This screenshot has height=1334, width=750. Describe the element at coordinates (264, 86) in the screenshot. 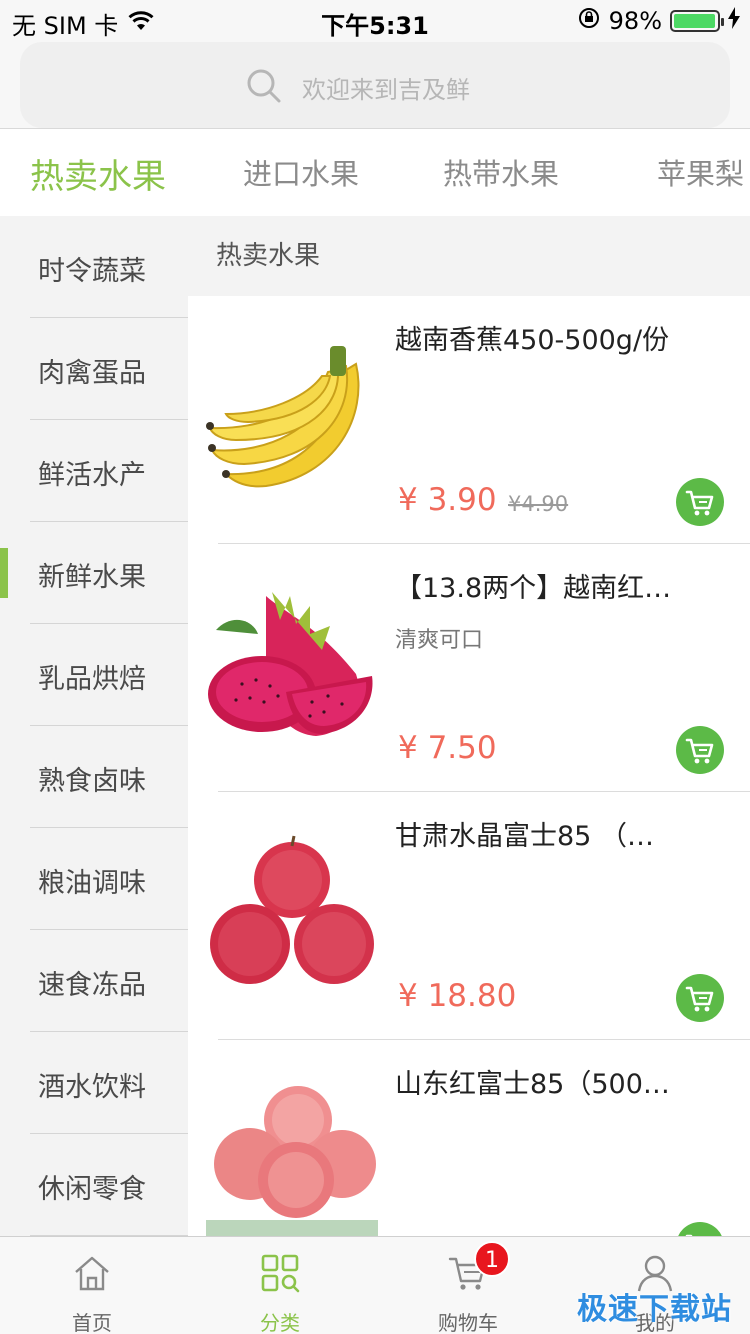

I see `search-icon` at that location.